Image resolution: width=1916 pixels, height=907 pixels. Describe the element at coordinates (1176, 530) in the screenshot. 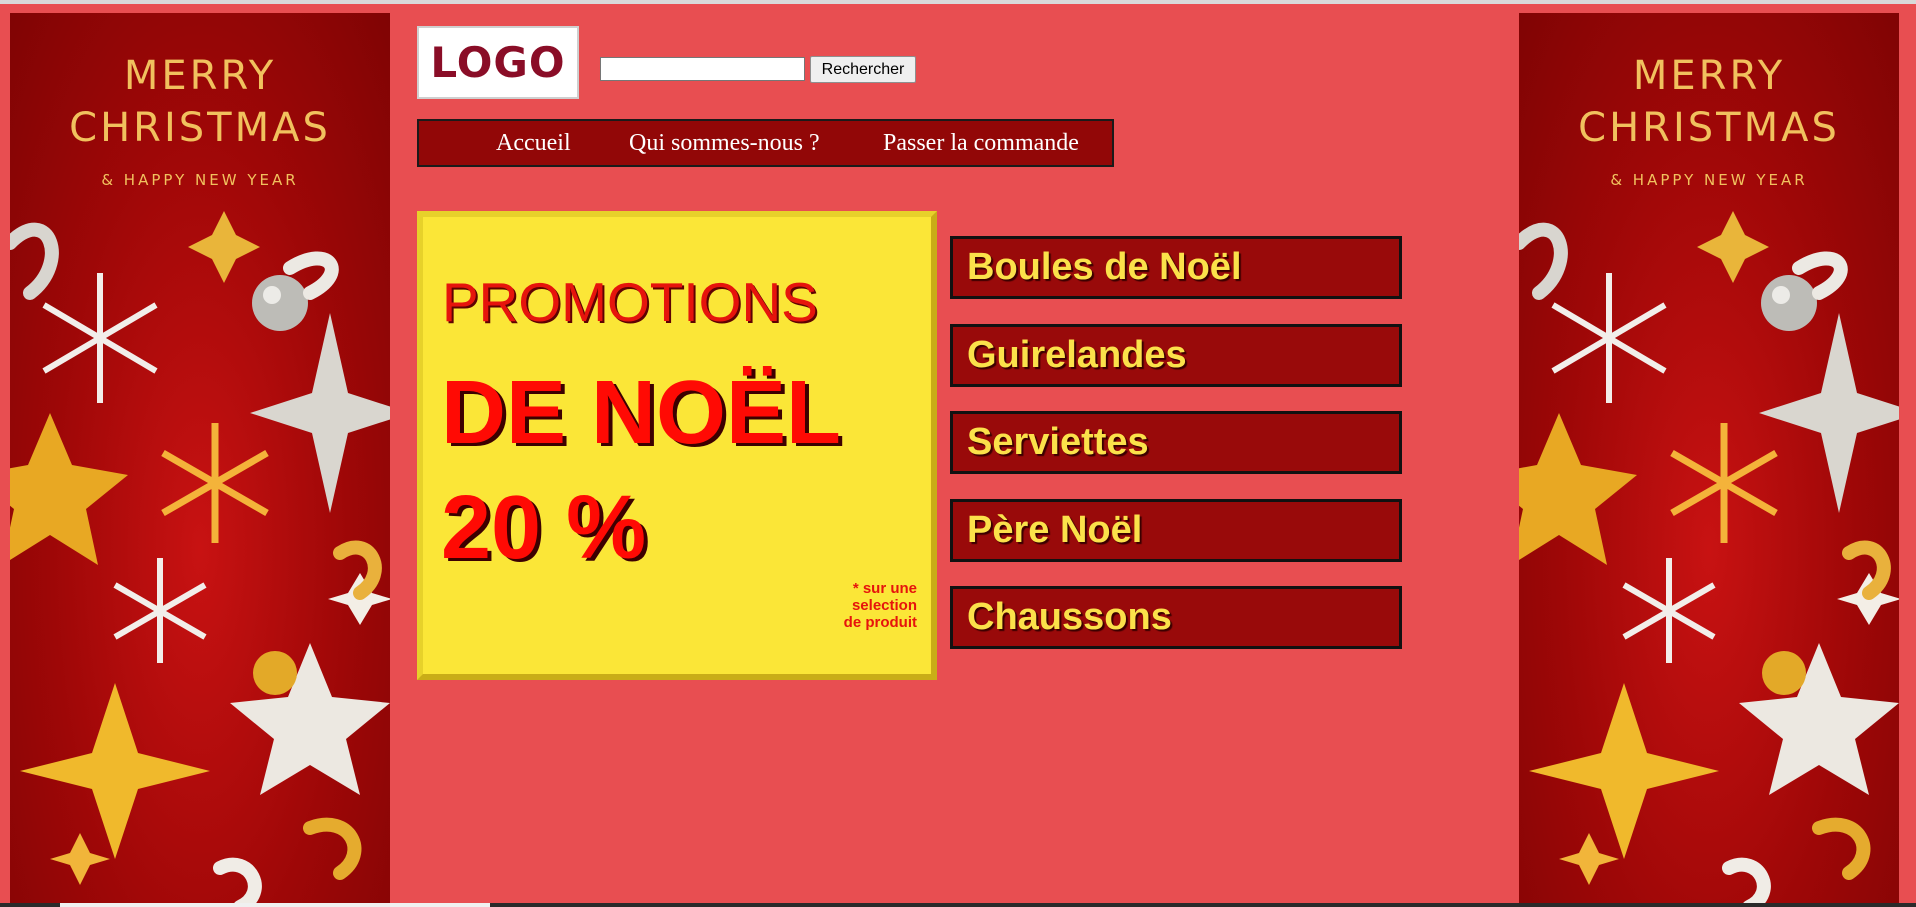

I see `category-pere-noel: Père Noël` at that location.